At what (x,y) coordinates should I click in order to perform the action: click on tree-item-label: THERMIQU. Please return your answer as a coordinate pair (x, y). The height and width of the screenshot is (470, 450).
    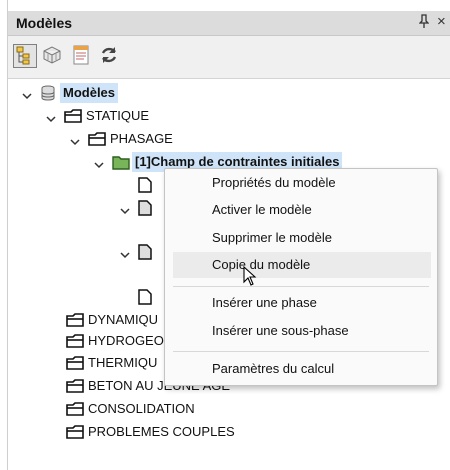
    Looking at the image, I should click on (123, 362).